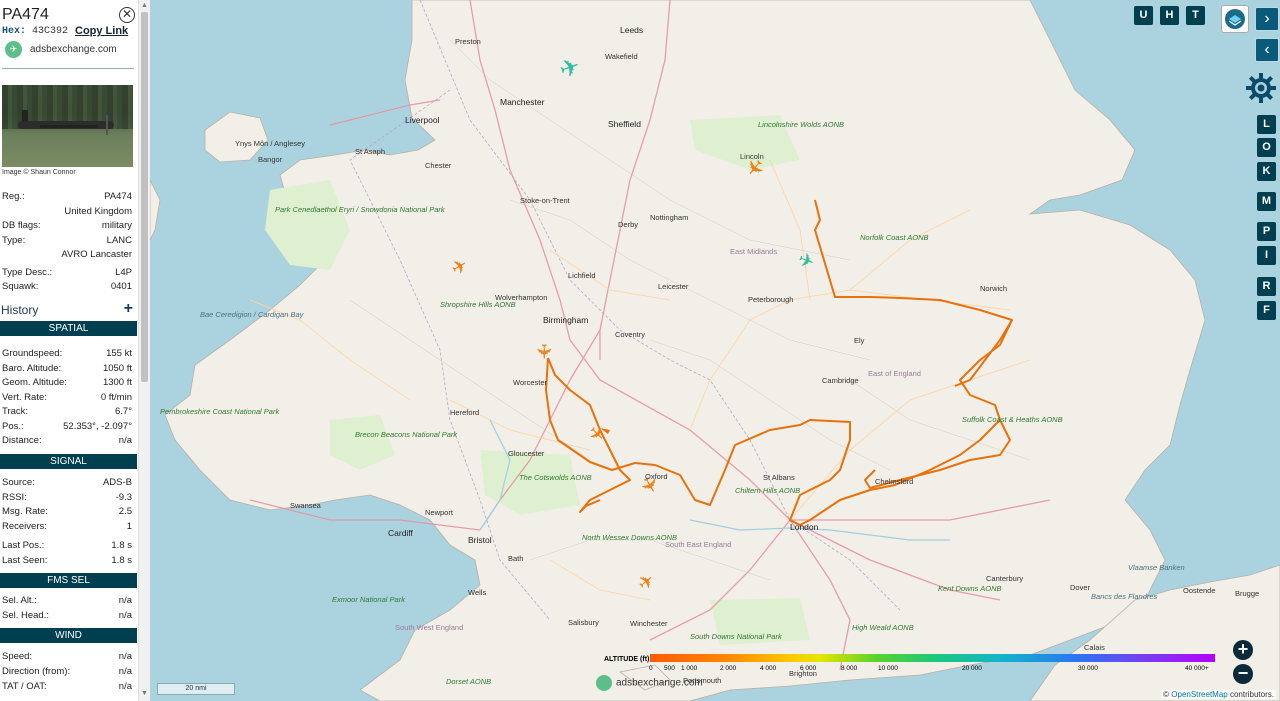 The image size is (1280, 701). What do you see at coordinates (22, 440) in the screenshot?
I see `info-row-label: Distance:` at bounding box center [22, 440].